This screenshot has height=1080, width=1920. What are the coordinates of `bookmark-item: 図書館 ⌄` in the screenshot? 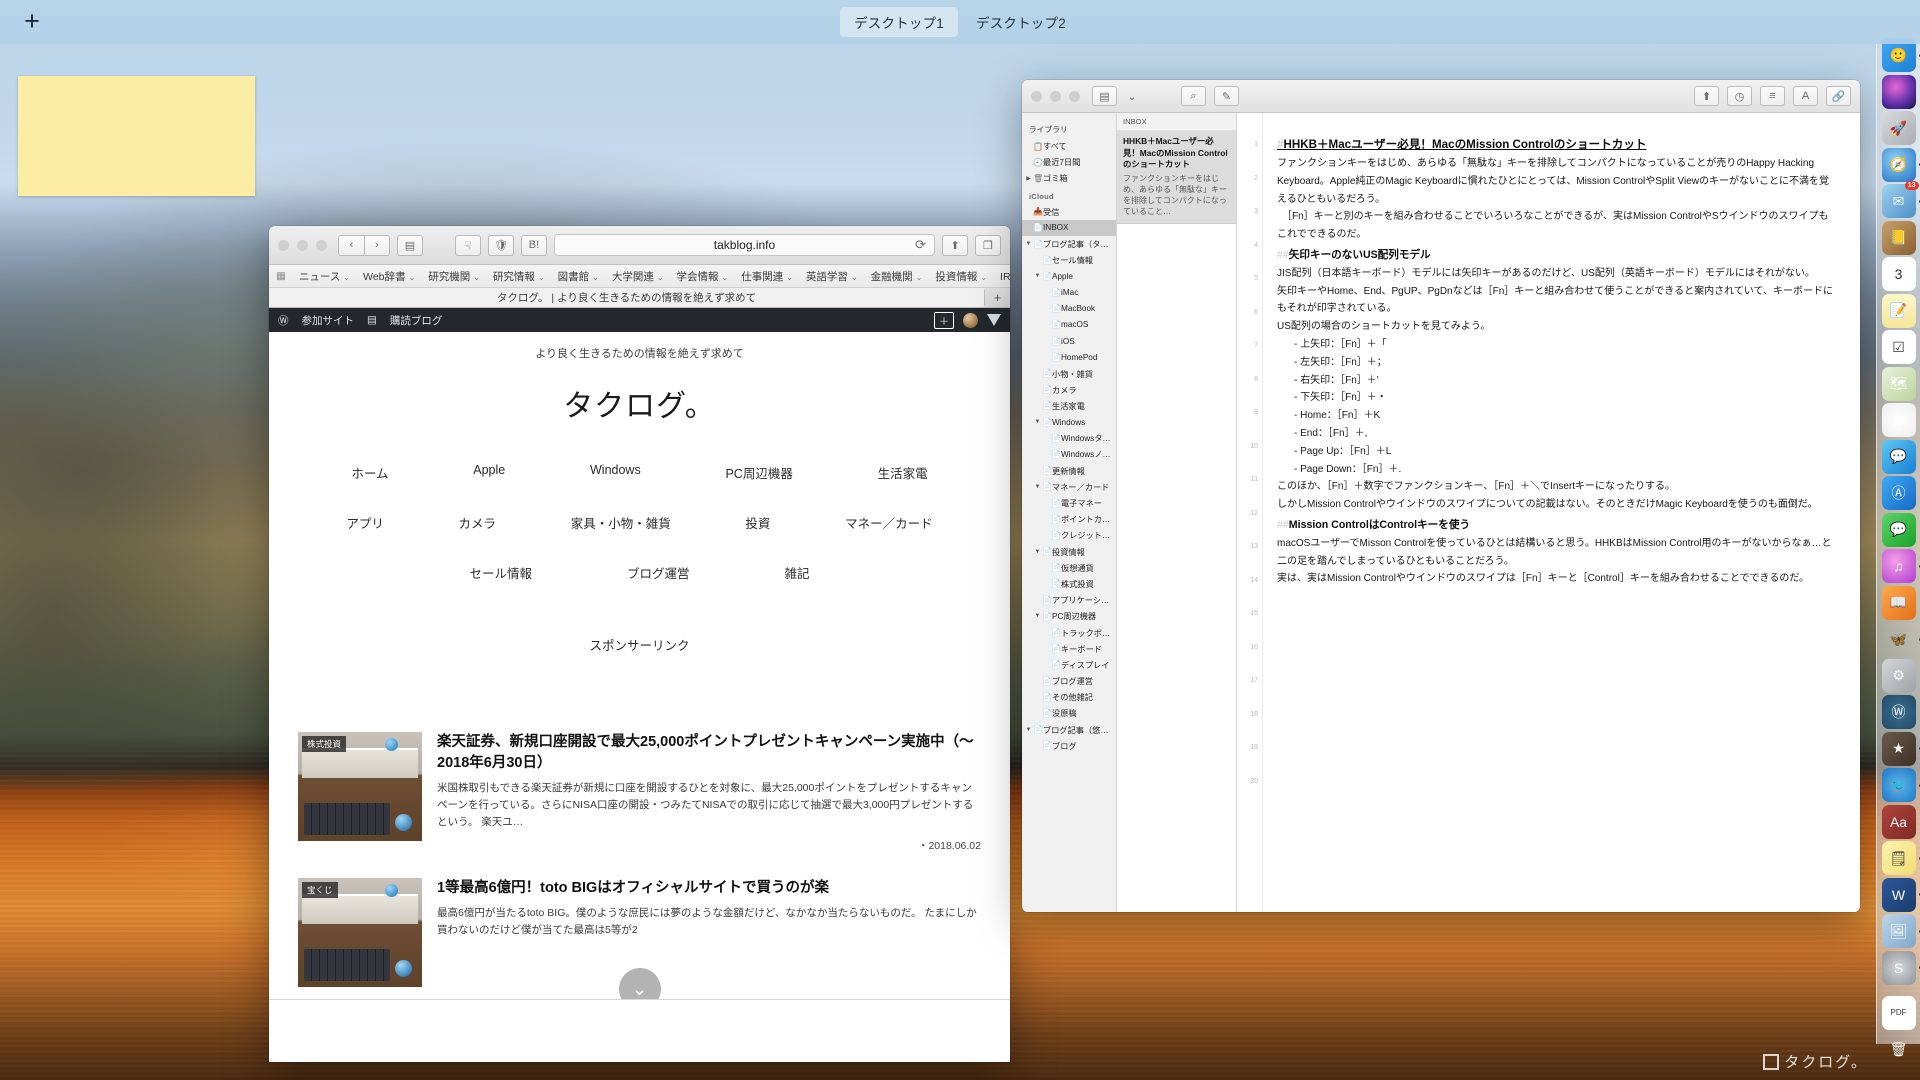 It's located at (578, 276).